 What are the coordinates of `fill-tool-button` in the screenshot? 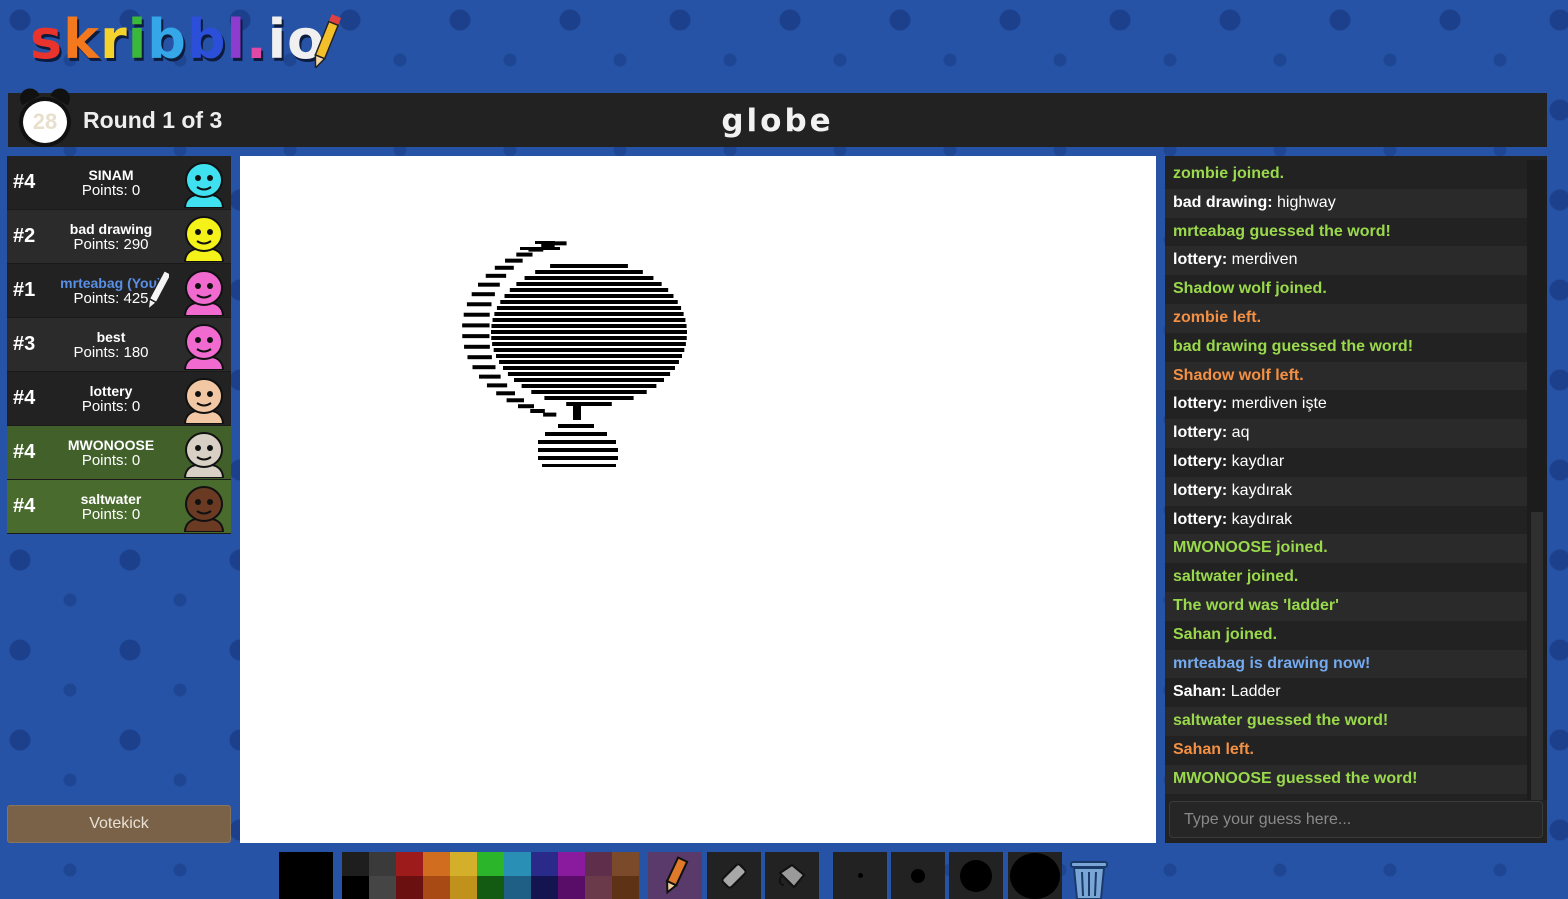 It's located at (792, 875).